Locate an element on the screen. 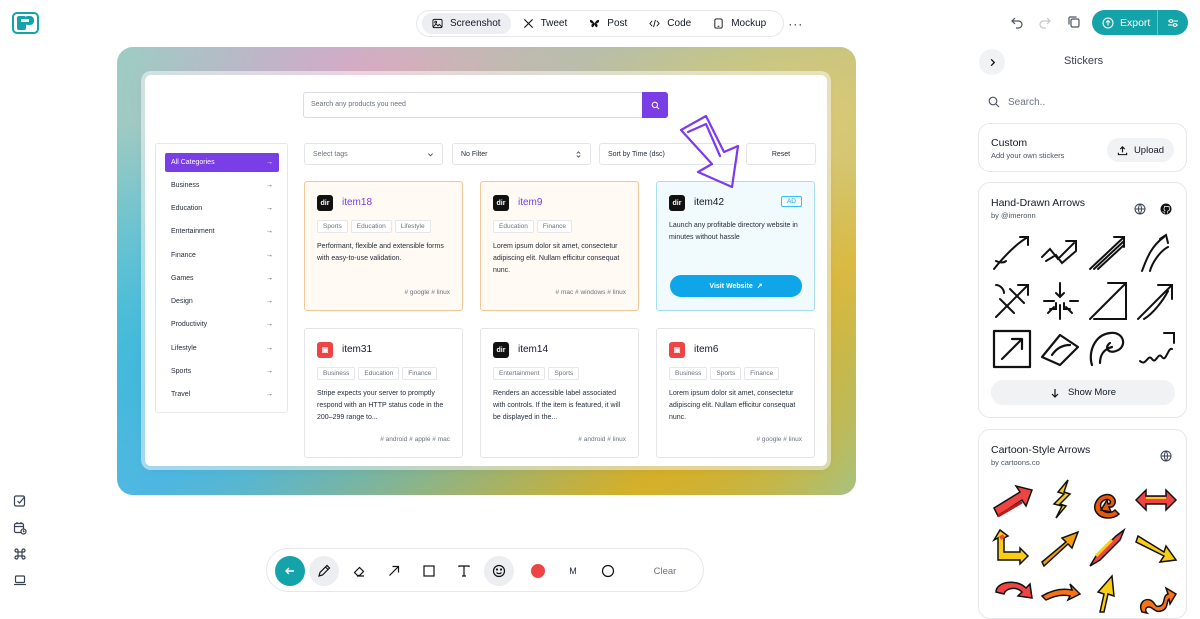 The height and width of the screenshot is (619, 1200). tab-post: Post is located at coordinates (608, 23).